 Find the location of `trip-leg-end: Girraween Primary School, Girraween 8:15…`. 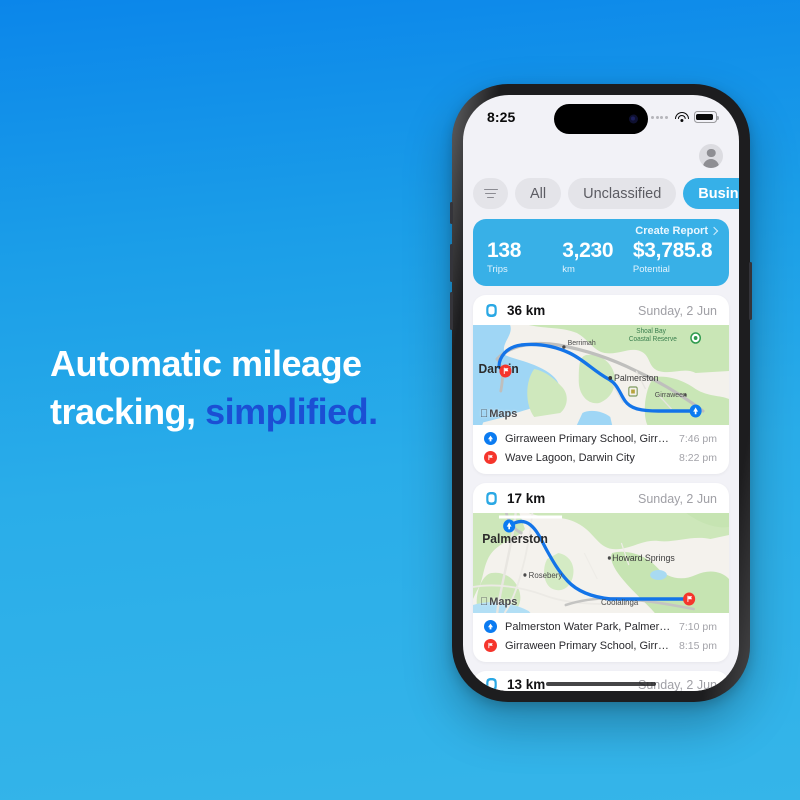

trip-leg-end: Girraween Primary School, Girraween 8:15… is located at coordinates (600, 645).